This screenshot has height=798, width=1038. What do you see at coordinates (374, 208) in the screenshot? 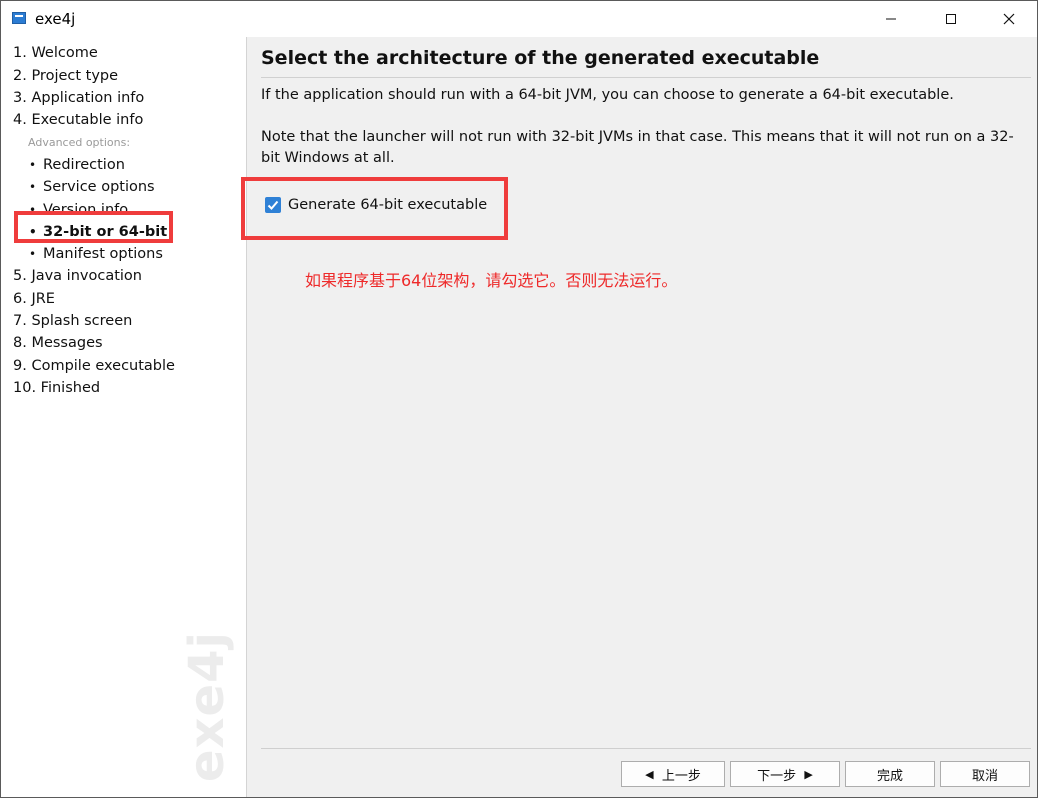
I see `annotation-highlight-checkbox` at bounding box center [374, 208].